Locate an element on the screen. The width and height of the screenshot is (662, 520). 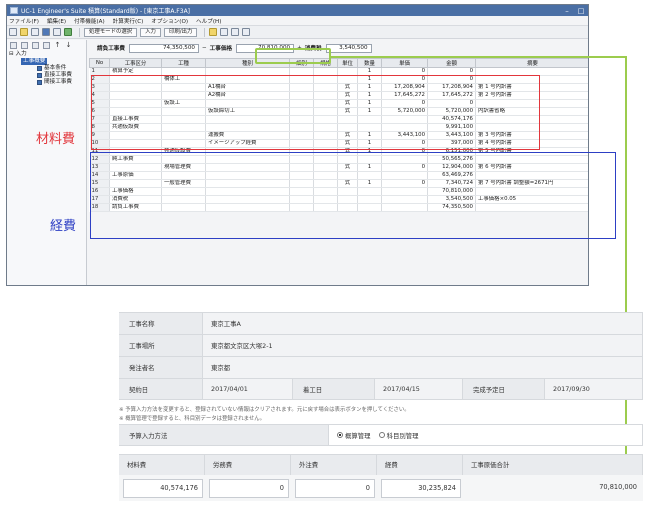
tree-item-indirect: 間接工事費 is located at coordinates (46, 82).